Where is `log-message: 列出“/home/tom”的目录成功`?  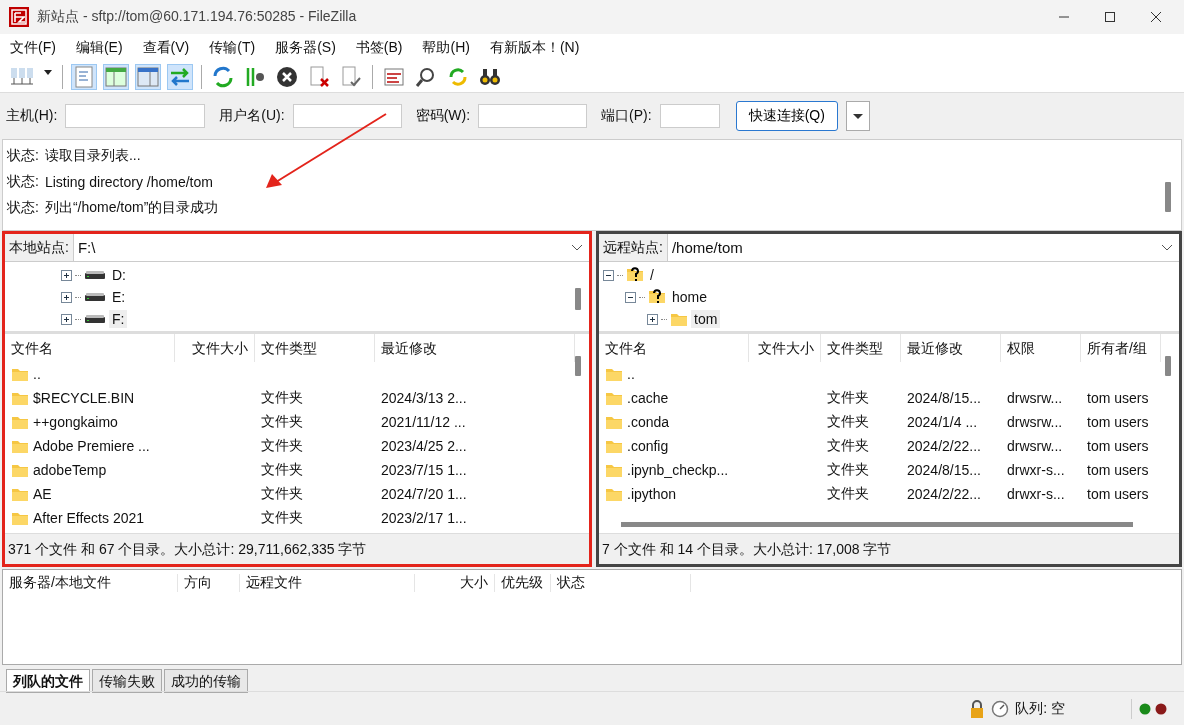 log-message: 列出“/home/tom”的目录成功 is located at coordinates (131, 208).